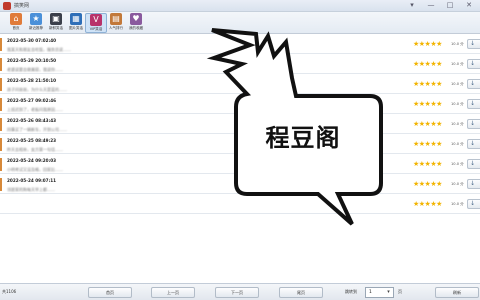 Image resolution: width=480 pixels, height=300 pixels. I want to click on prev-page-button: 上一页, so click(173, 292).